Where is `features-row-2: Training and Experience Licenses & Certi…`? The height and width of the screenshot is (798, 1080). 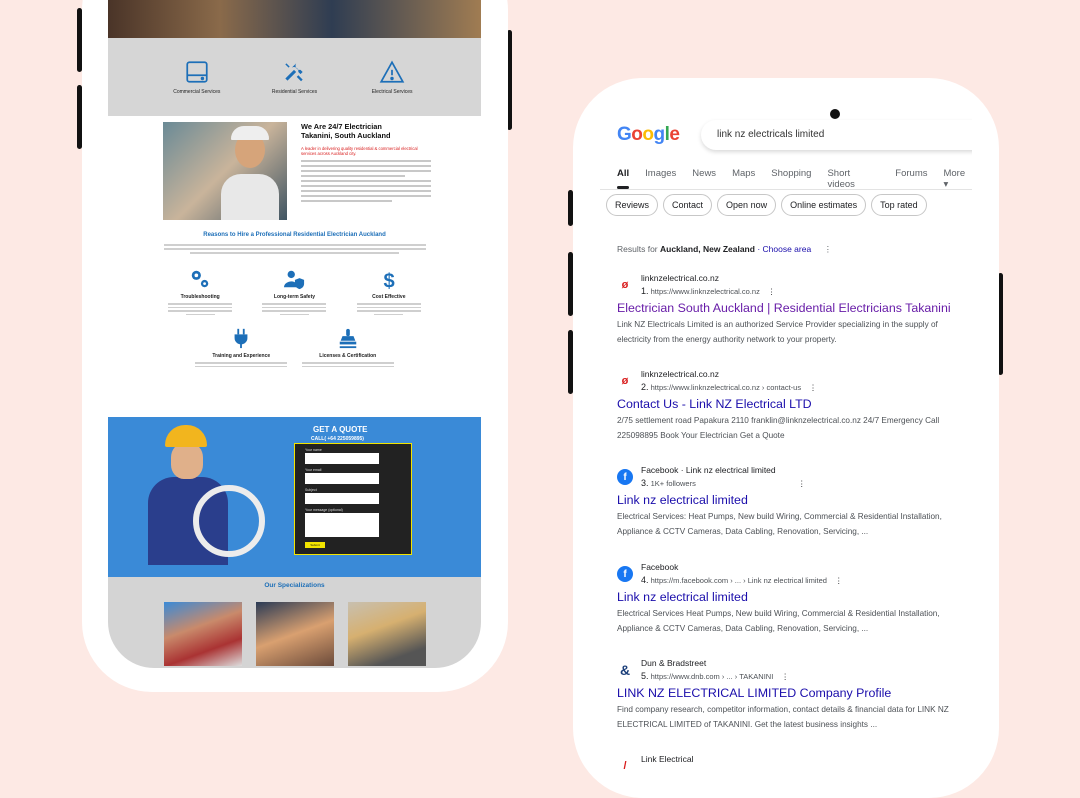
features-row-2: Training and Experience Licenses & Certi… is located at coordinates (294, 348).